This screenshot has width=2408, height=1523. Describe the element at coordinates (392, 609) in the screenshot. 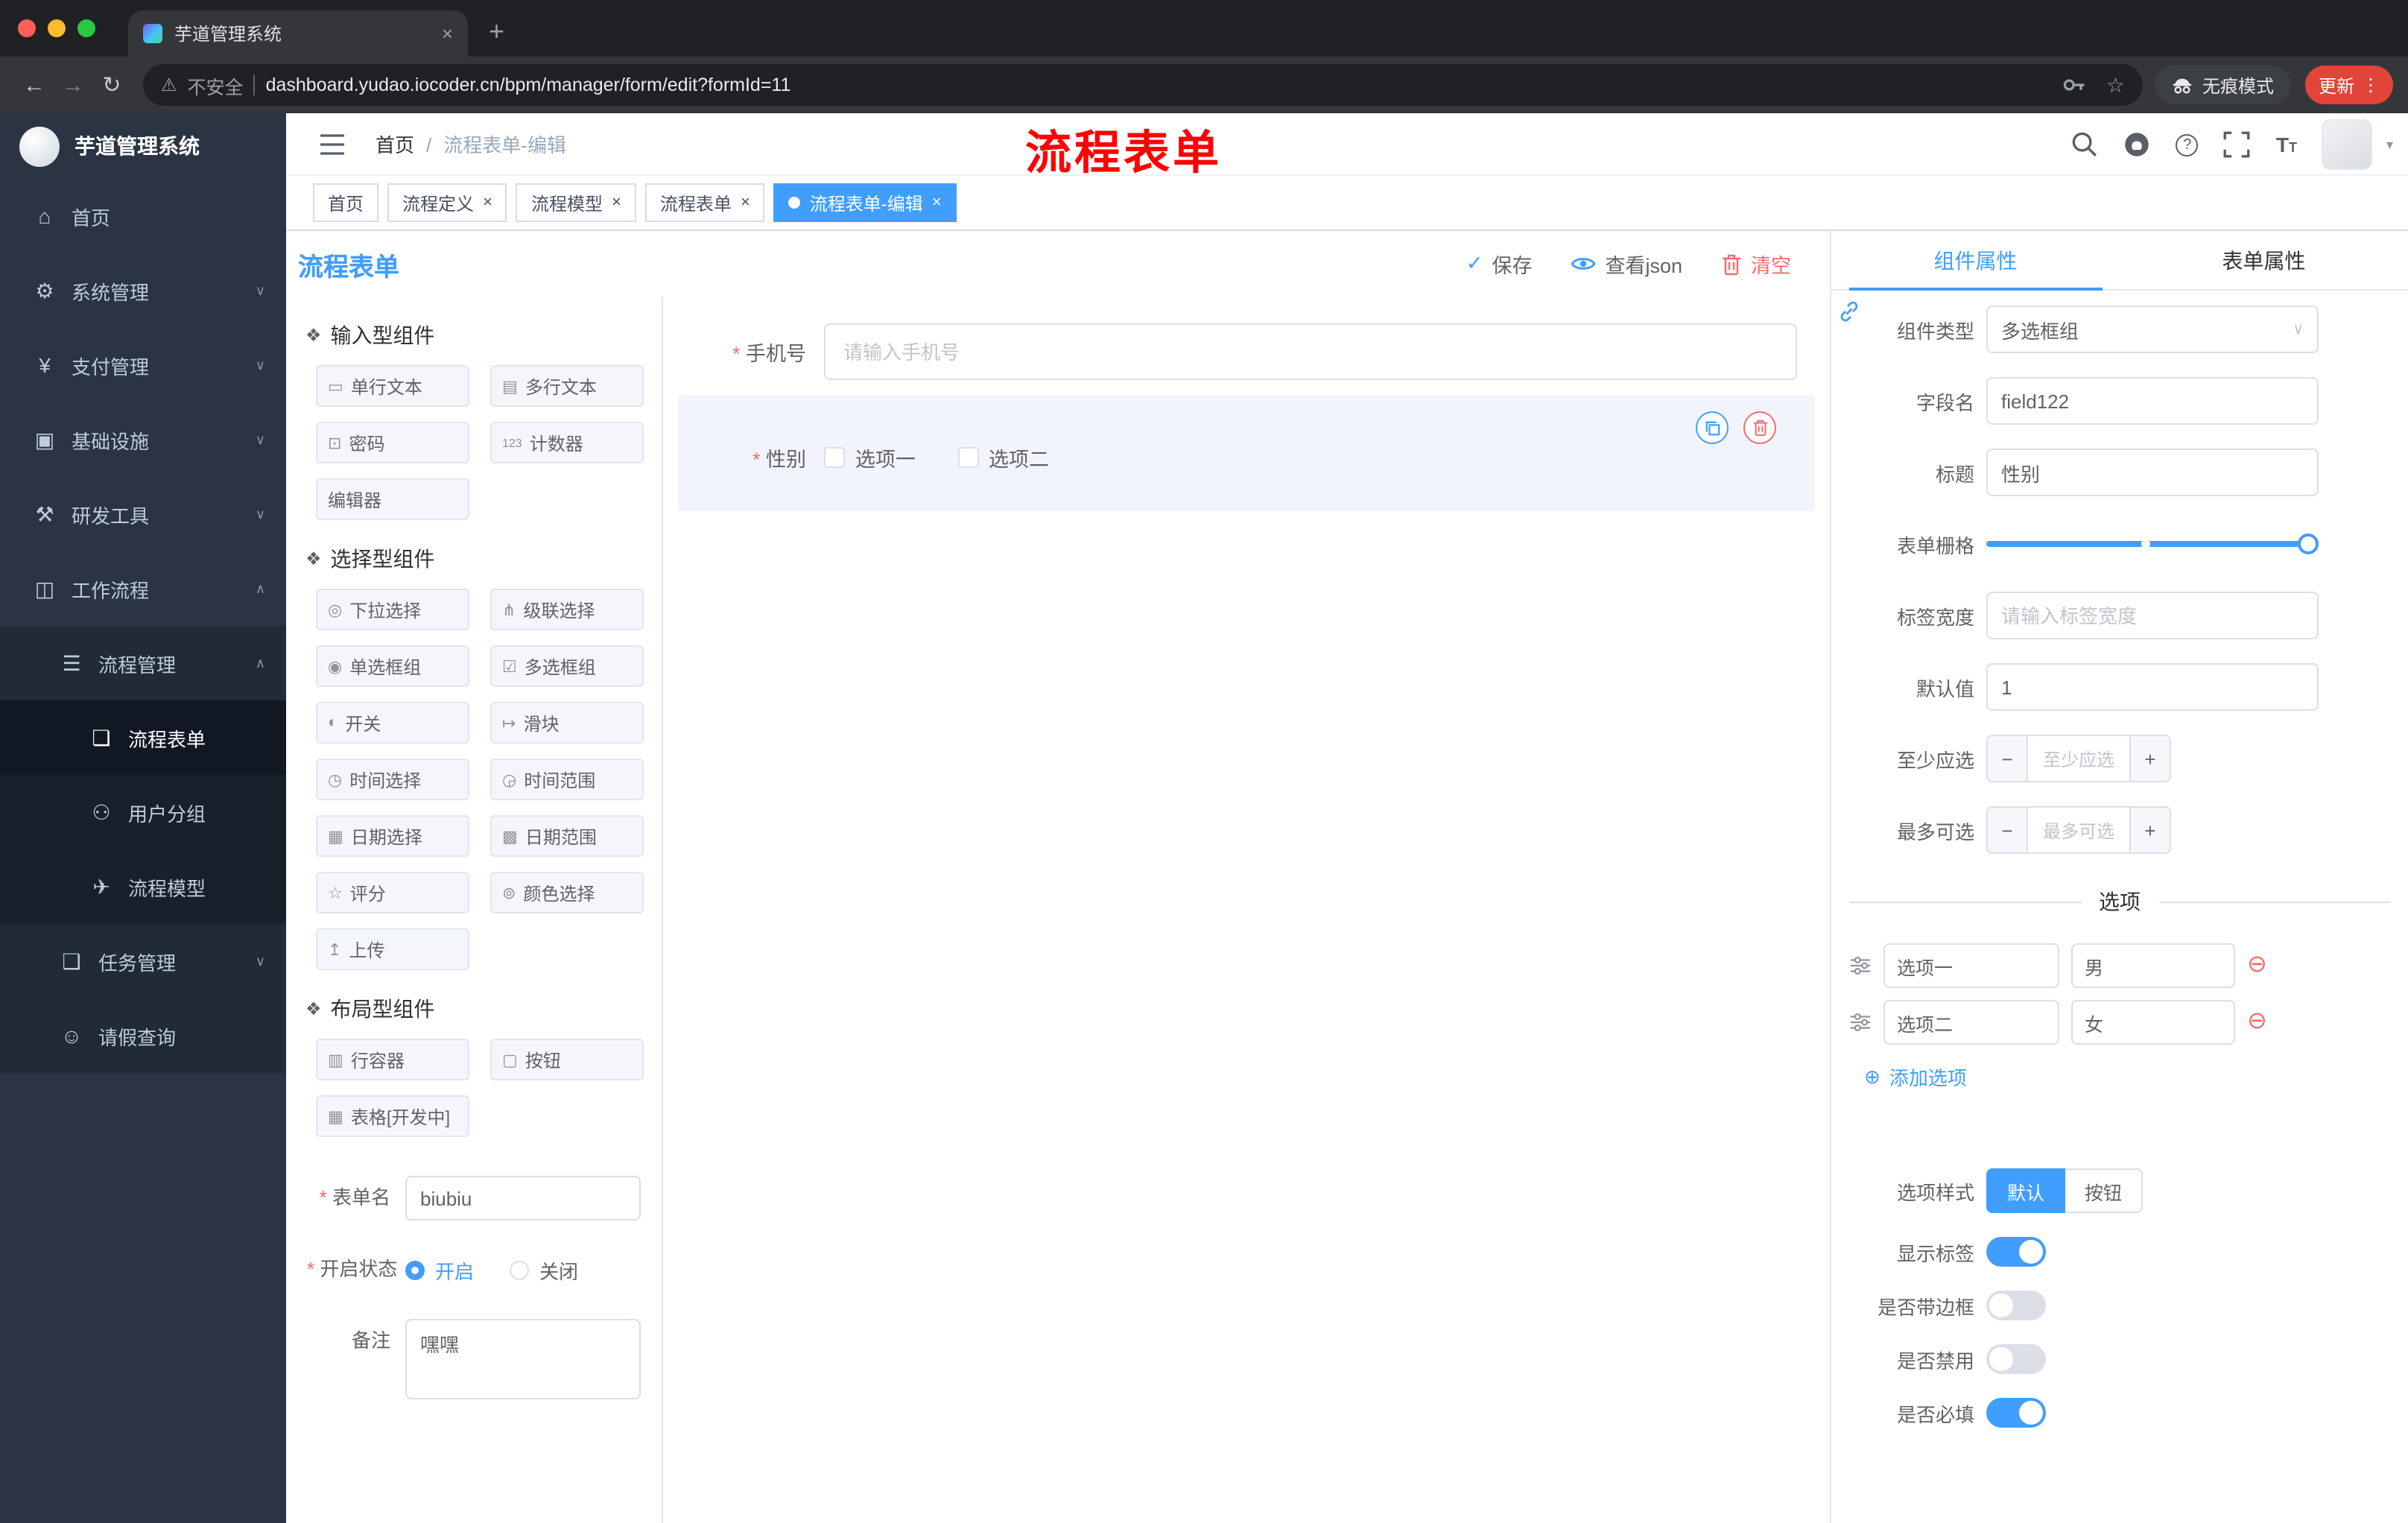

I see `palette-item-select: ◎ 下拉选择` at that location.